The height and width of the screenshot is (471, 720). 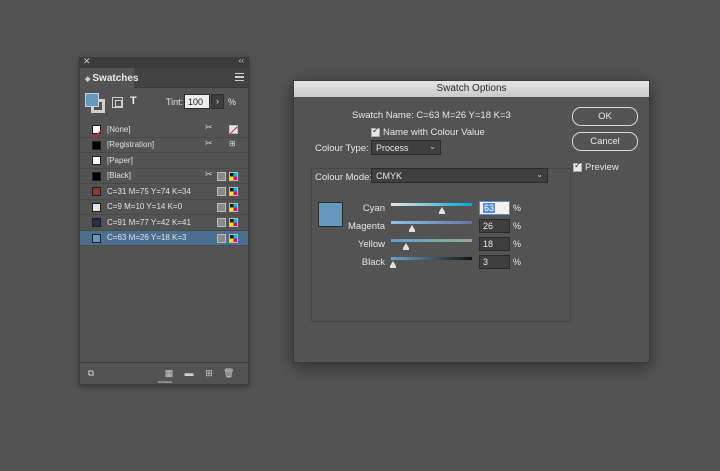 I want to click on fill-stroke-widget, so click(x=95, y=103).